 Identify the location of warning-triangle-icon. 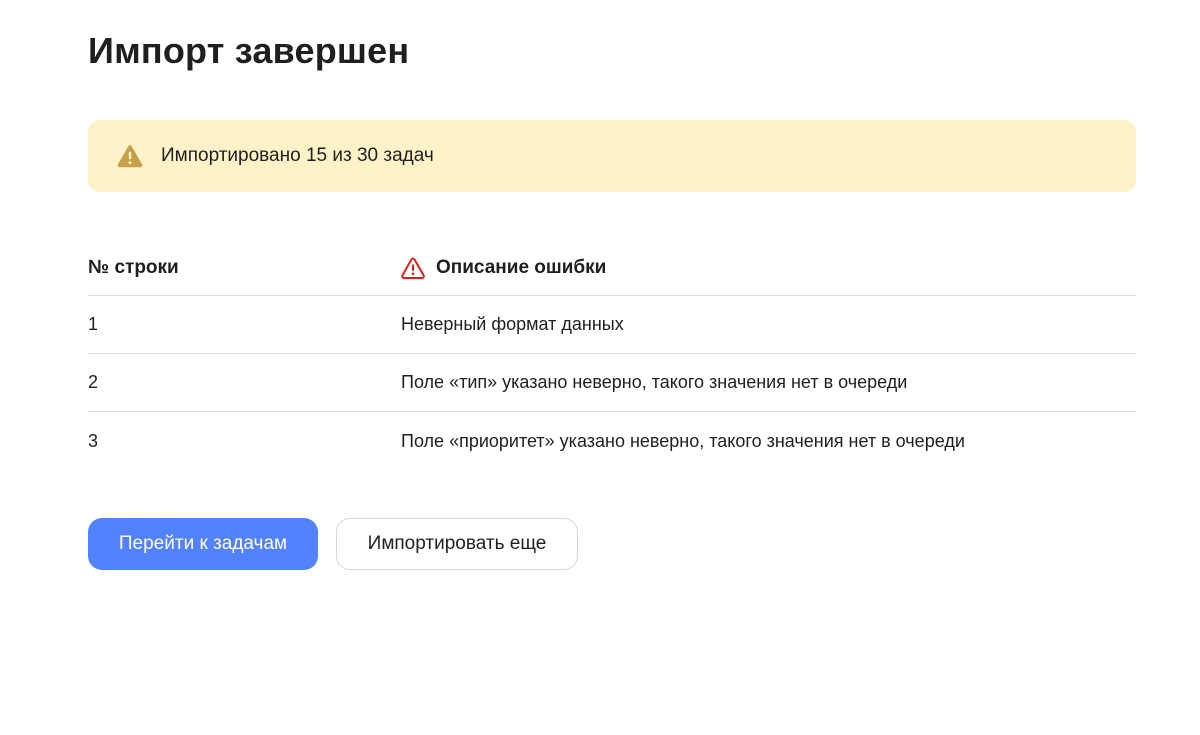
(130, 156).